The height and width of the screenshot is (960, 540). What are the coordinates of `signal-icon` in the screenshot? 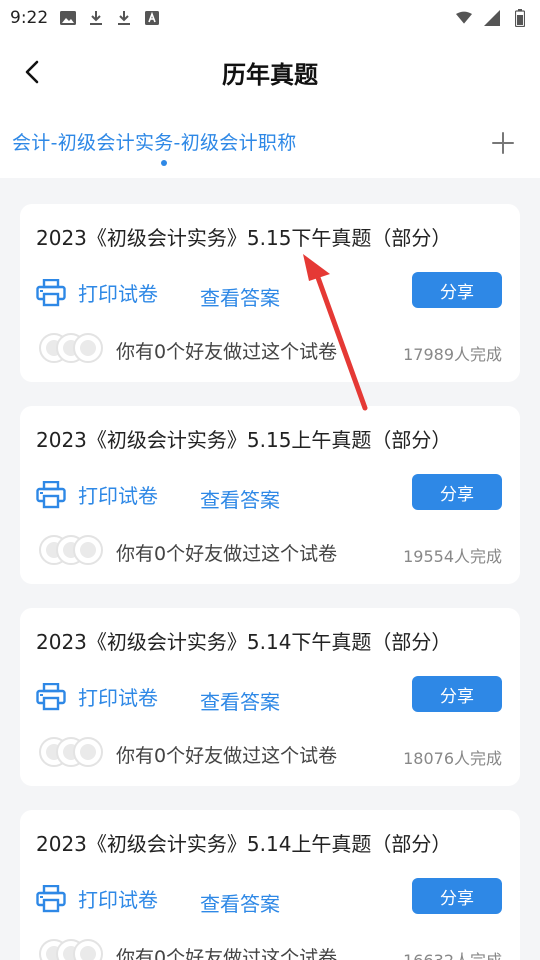 It's located at (492, 18).